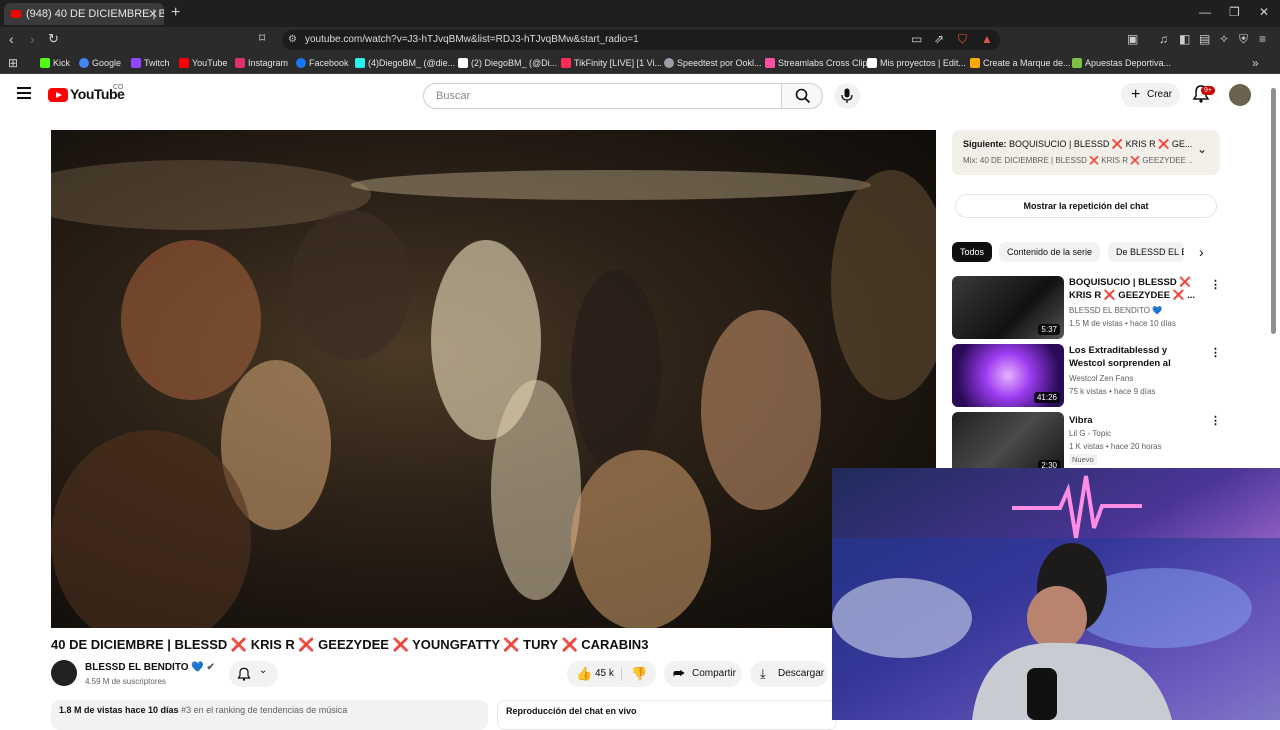 The image size is (1280, 730). What do you see at coordinates (153, 14) in the screenshot?
I see `close-icon: ✕` at bounding box center [153, 14].